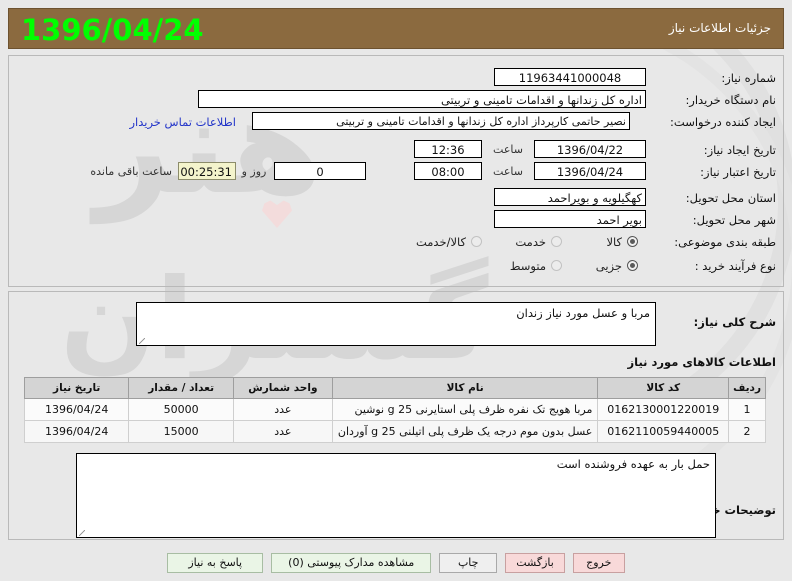 The height and width of the screenshot is (581, 792). Describe the element at coordinates (440, 242) in the screenshot. I see `radio-category-goods-service-label: کالا/خدمت` at that location.